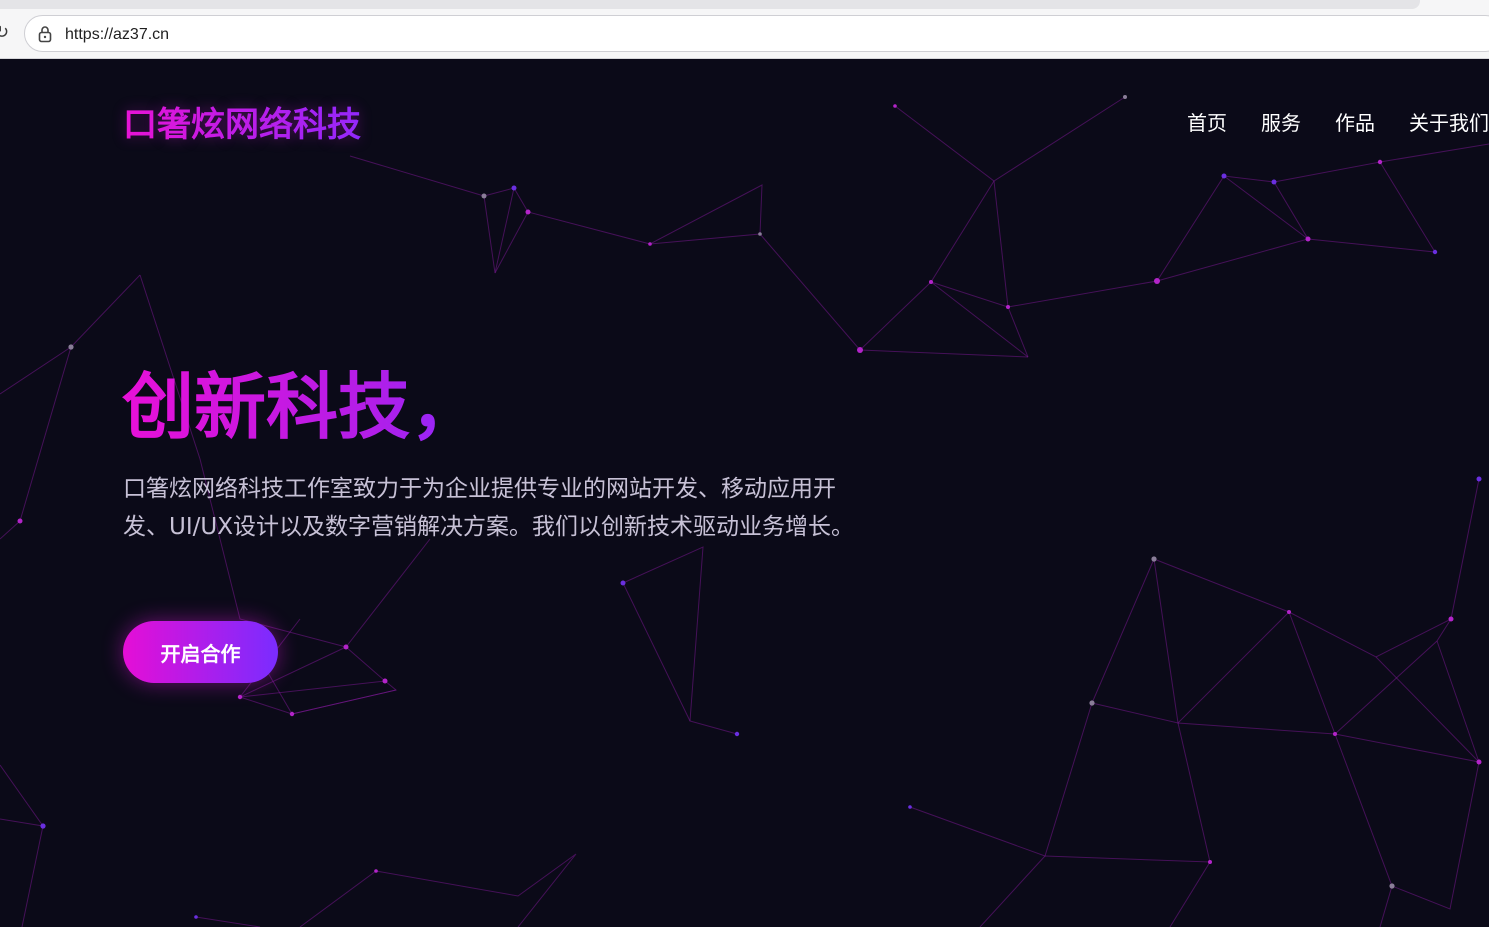 This screenshot has height=927, width=1489. What do you see at coordinates (1449, 121) in the screenshot?
I see `nav-item-about: 关于我们` at bounding box center [1449, 121].